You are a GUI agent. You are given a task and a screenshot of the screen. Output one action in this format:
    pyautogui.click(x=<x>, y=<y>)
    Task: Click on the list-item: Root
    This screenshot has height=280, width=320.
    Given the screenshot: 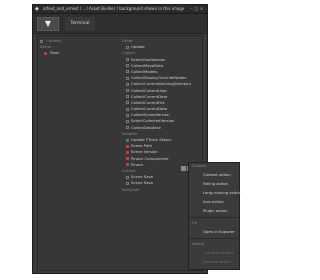 What is the action you would take?
    pyautogui.click(x=79, y=53)
    